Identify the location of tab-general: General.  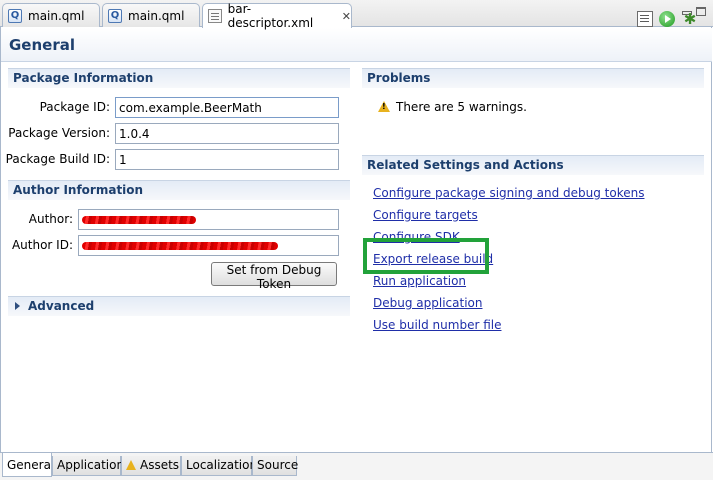
(28, 465).